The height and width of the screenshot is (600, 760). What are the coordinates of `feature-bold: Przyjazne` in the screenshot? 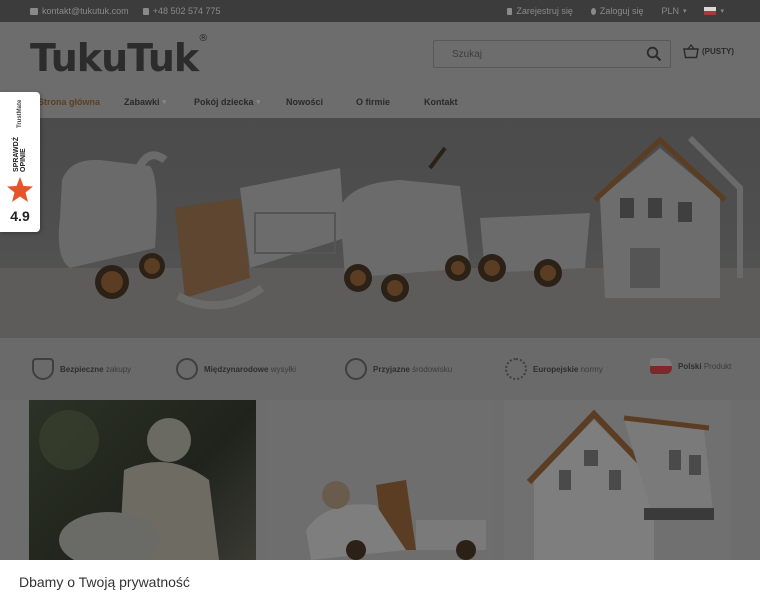 It's located at (391, 369).